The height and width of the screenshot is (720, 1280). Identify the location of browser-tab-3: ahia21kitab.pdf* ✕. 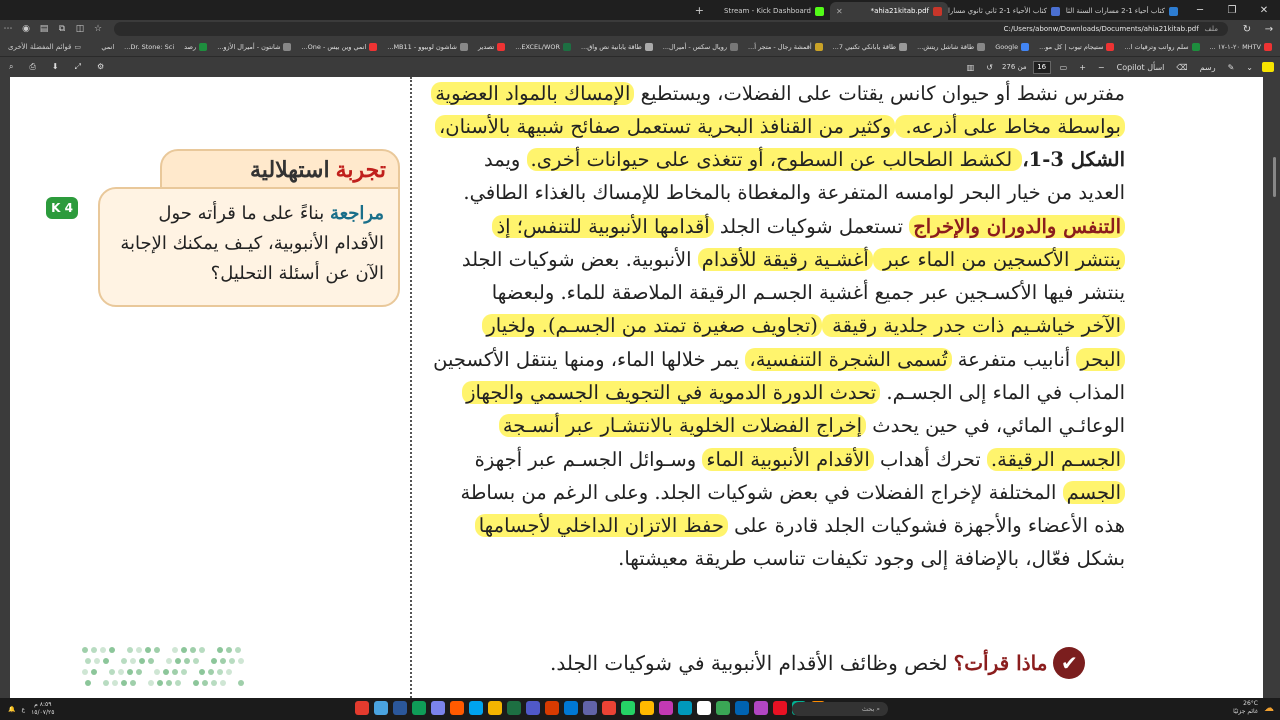
(889, 11).